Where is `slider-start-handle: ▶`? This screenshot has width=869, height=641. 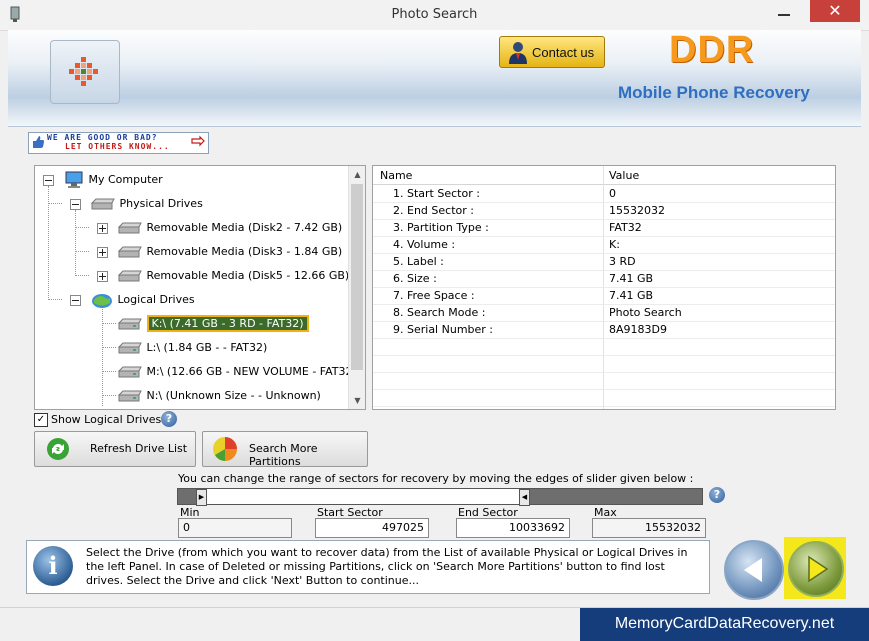
slider-start-handle: ▶ is located at coordinates (201, 497).